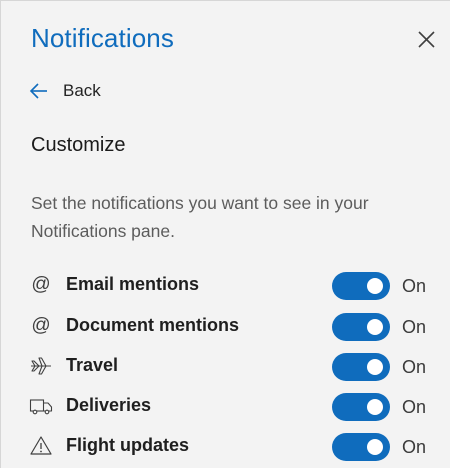  Describe the element at coordinates (109, 405) in the screenshot. I see `setting-label: Deliveries` at that location.